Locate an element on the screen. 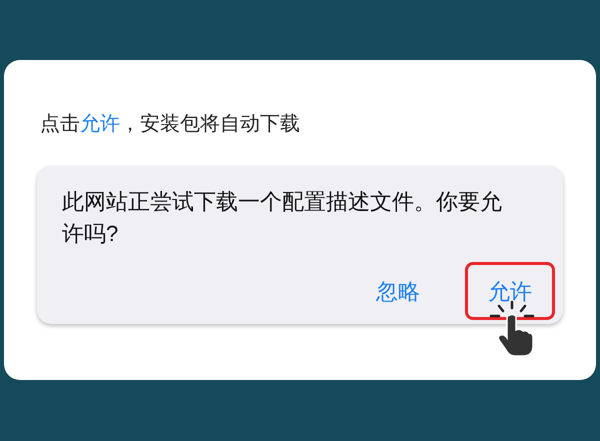  pointer-hand-icon is located at coordinates (512, 328).